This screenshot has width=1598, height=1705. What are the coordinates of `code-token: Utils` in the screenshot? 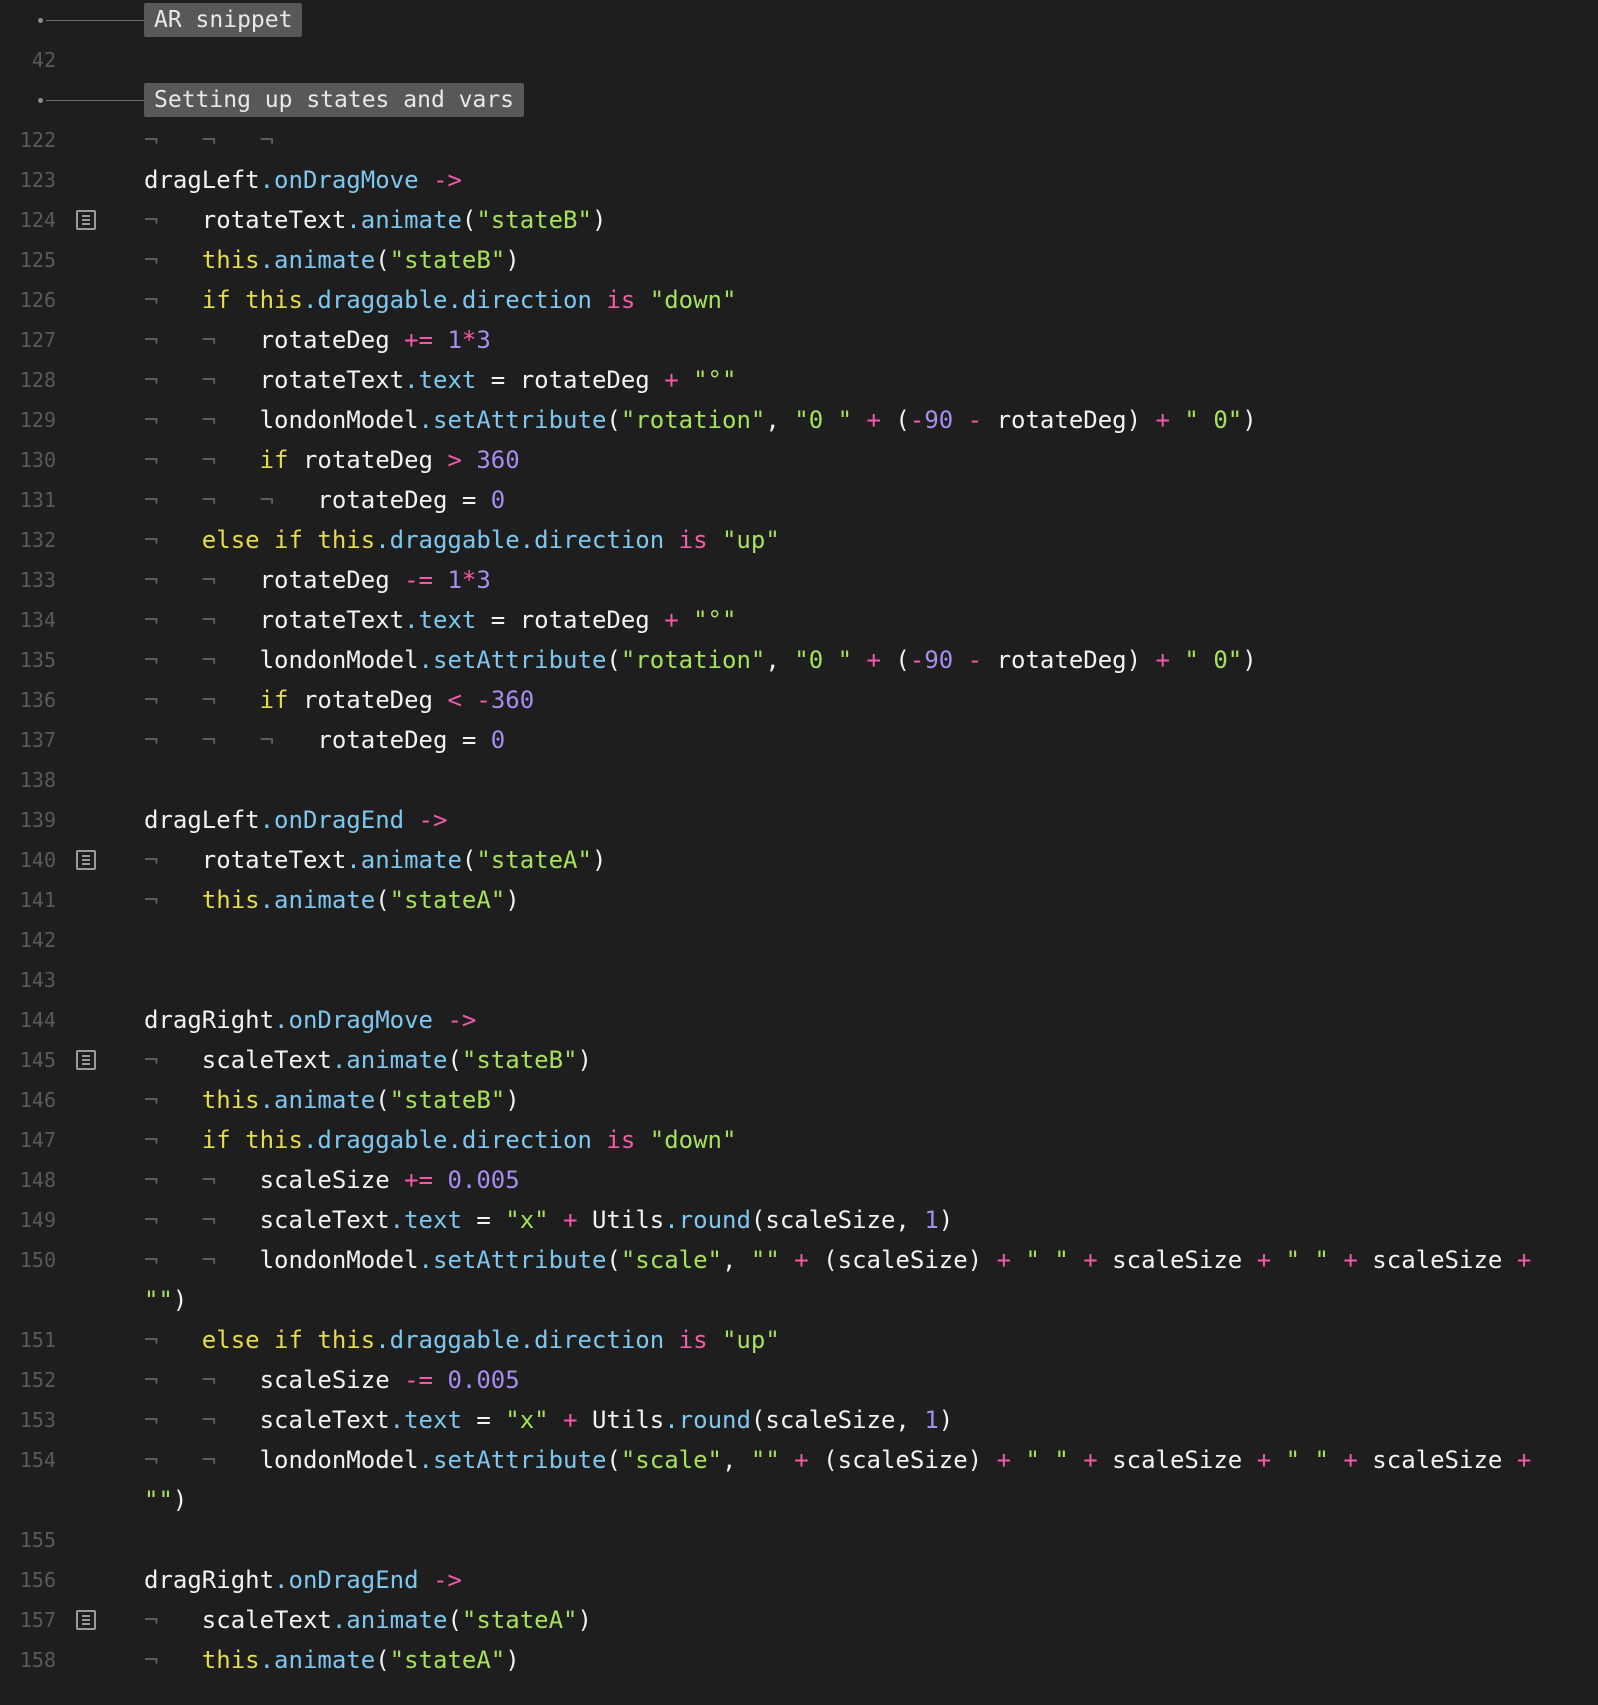 It's located at (621, 1220).